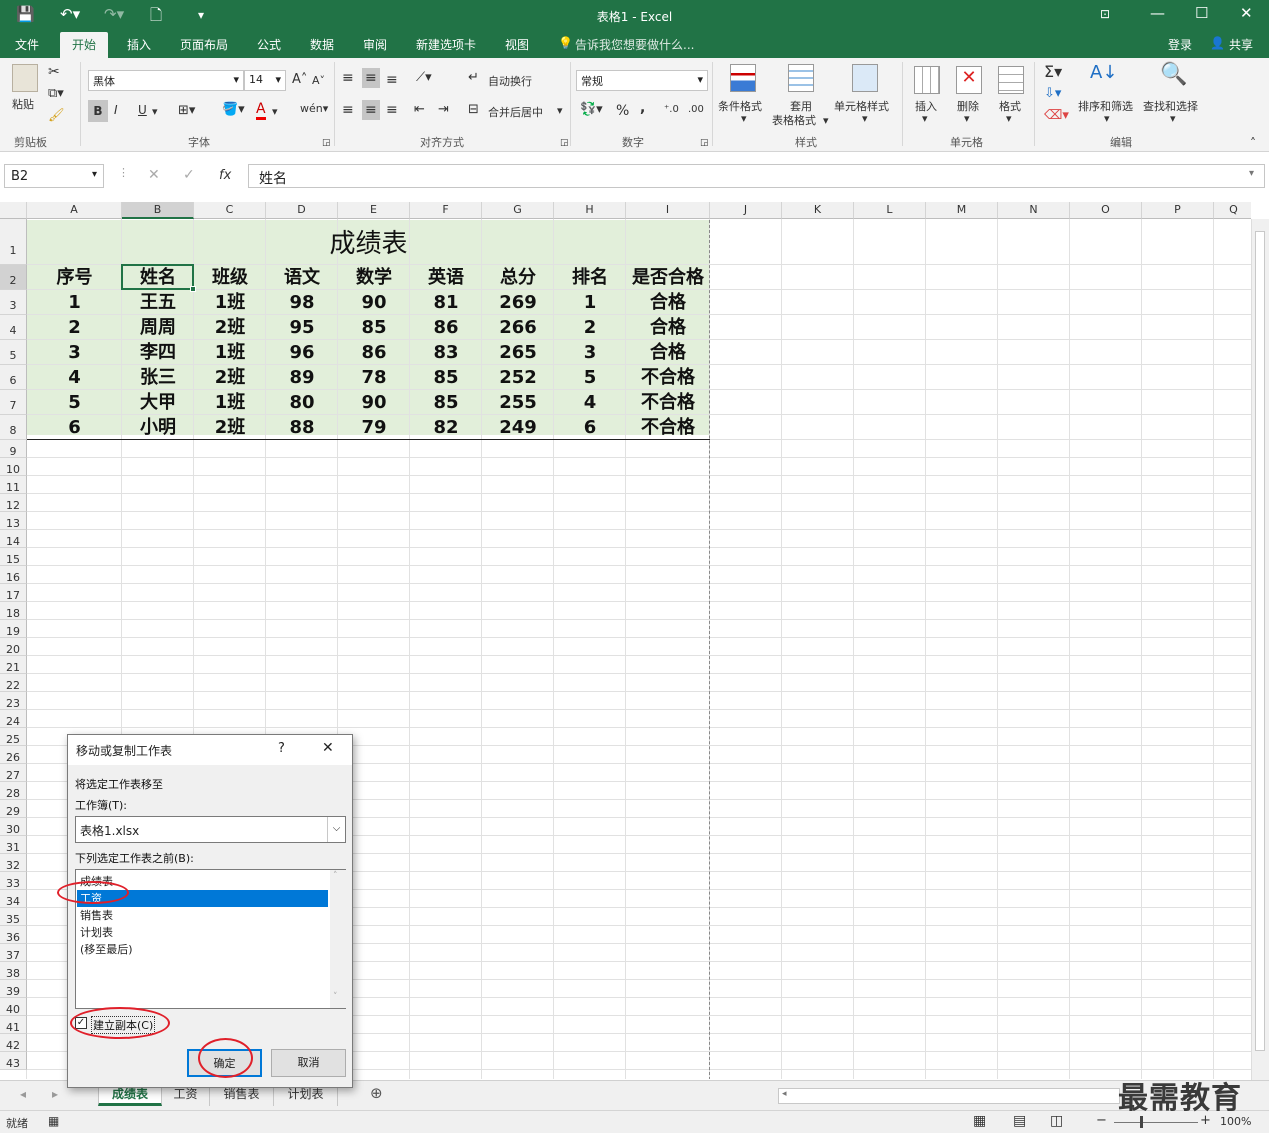 The height and width of the screenshot is (1133, 1269). I want to click on formula-input: 姓名 ▾, so click(756, 176).